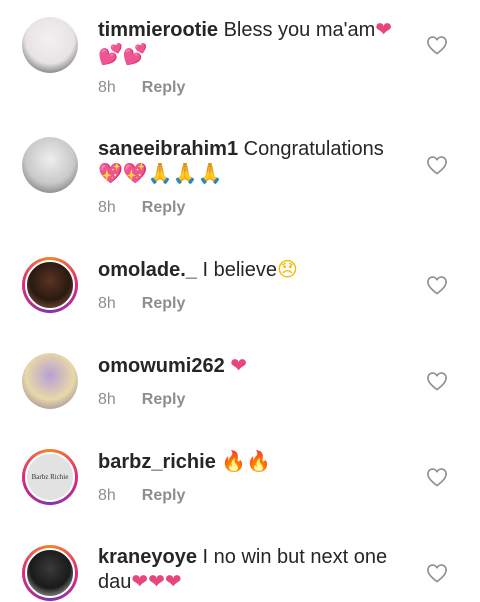 The image size is (480, 602). What do you see at coordinates (287, 269) in the screenshot?
I see `disappointed-face-emoji: 😞` at bounding box center [287, 269].